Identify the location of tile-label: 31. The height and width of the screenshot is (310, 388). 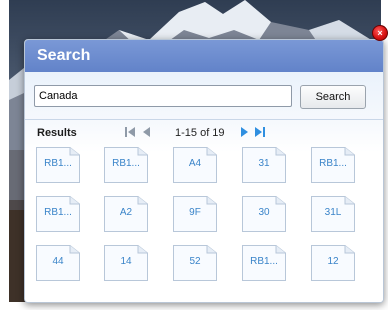
(264, 163).